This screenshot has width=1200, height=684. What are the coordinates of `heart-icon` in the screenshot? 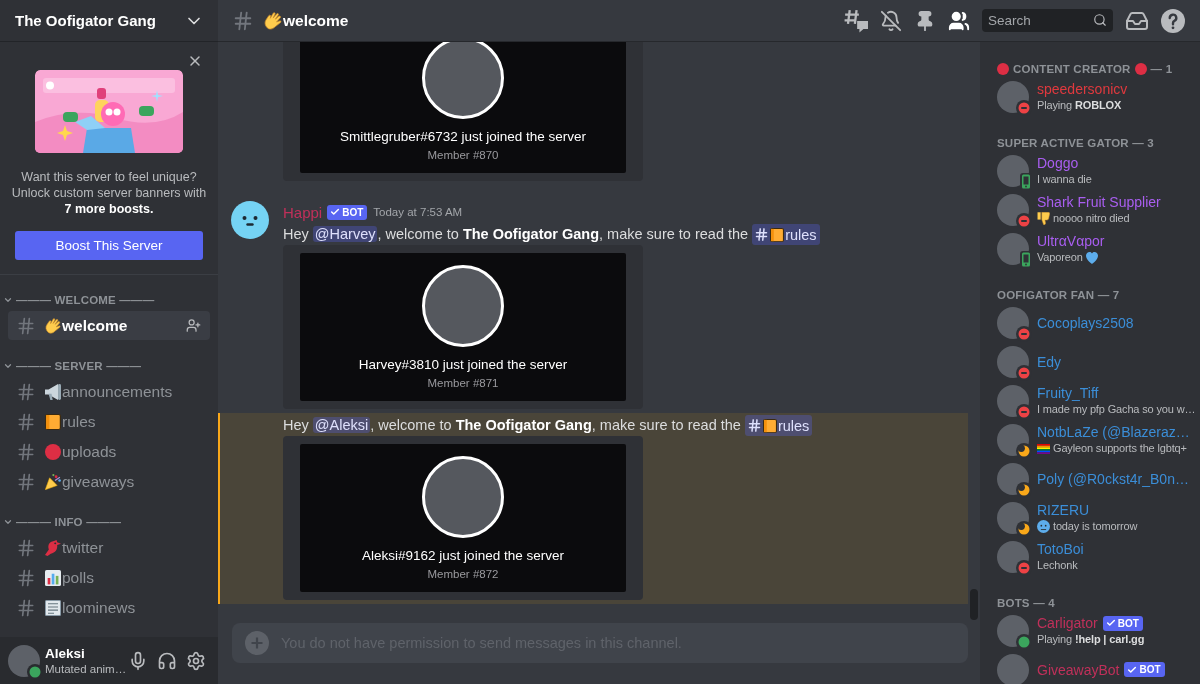 It's located at (1091, 257).